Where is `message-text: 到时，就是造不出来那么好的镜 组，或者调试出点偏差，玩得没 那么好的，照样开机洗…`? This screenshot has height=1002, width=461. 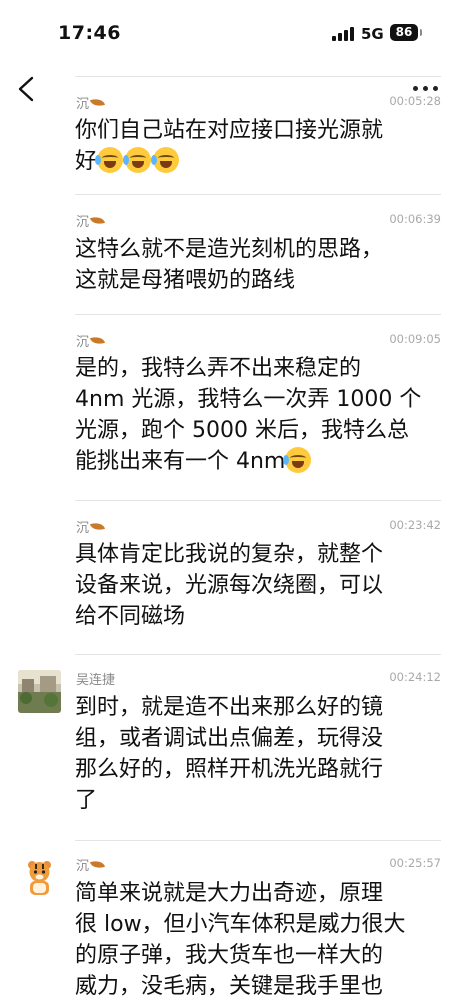 message-text: 到时，就是造不出来那么好的镜 组，或者调试出点偏差，玩得没 那么好的，照样开机洗… is located at coordinates (229, 754).